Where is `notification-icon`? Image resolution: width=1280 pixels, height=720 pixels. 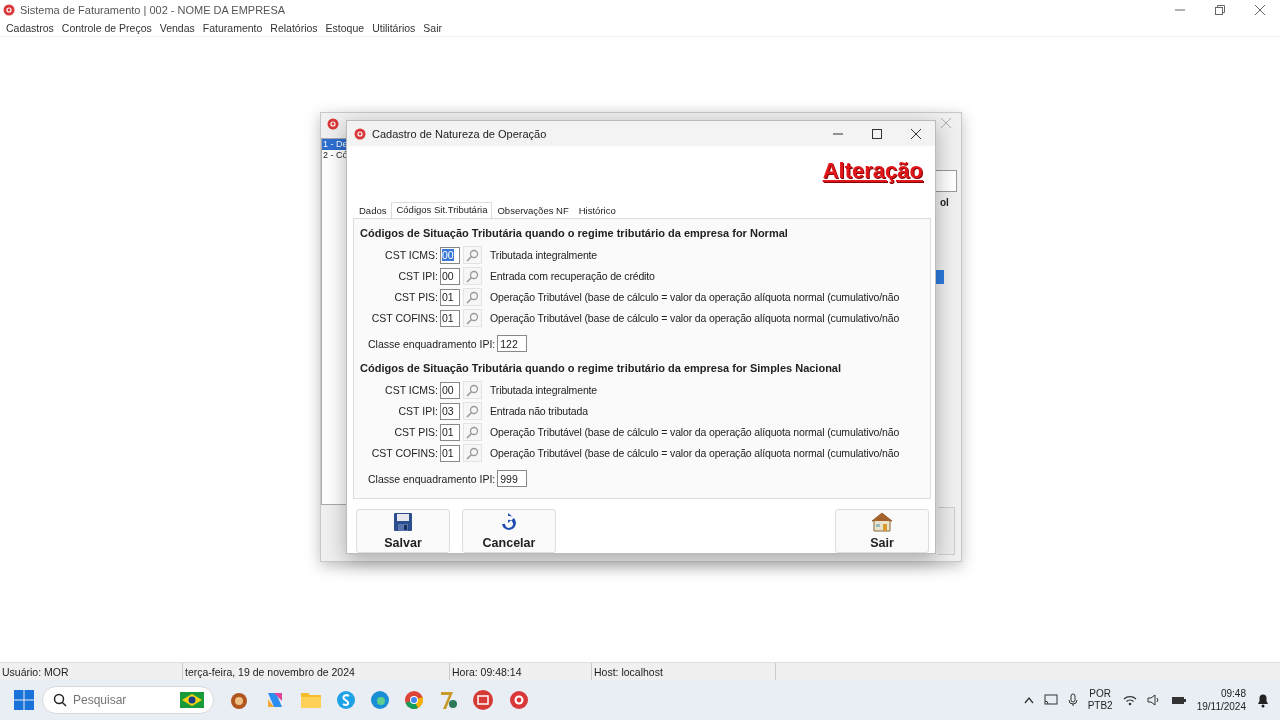
notification-icon is located at coordinates (1263, 700).